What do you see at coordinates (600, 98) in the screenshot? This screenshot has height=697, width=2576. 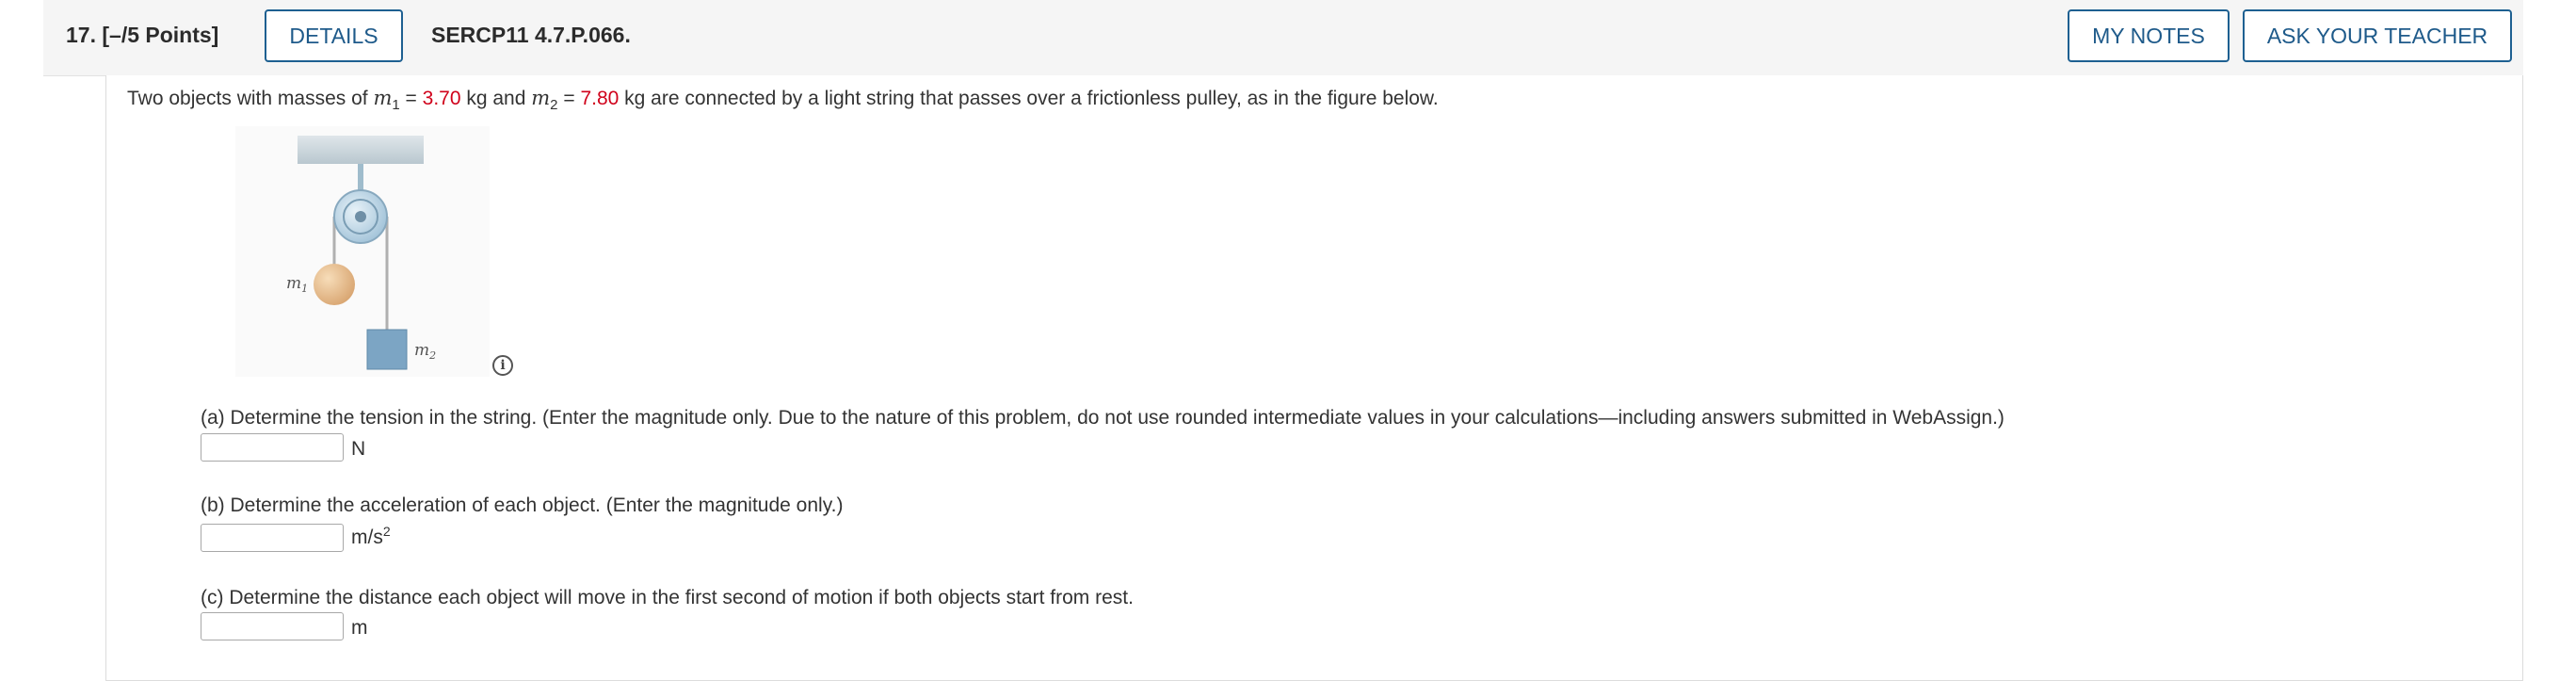 I see `m2-value: 7.80` at bounding box center [600, 98].